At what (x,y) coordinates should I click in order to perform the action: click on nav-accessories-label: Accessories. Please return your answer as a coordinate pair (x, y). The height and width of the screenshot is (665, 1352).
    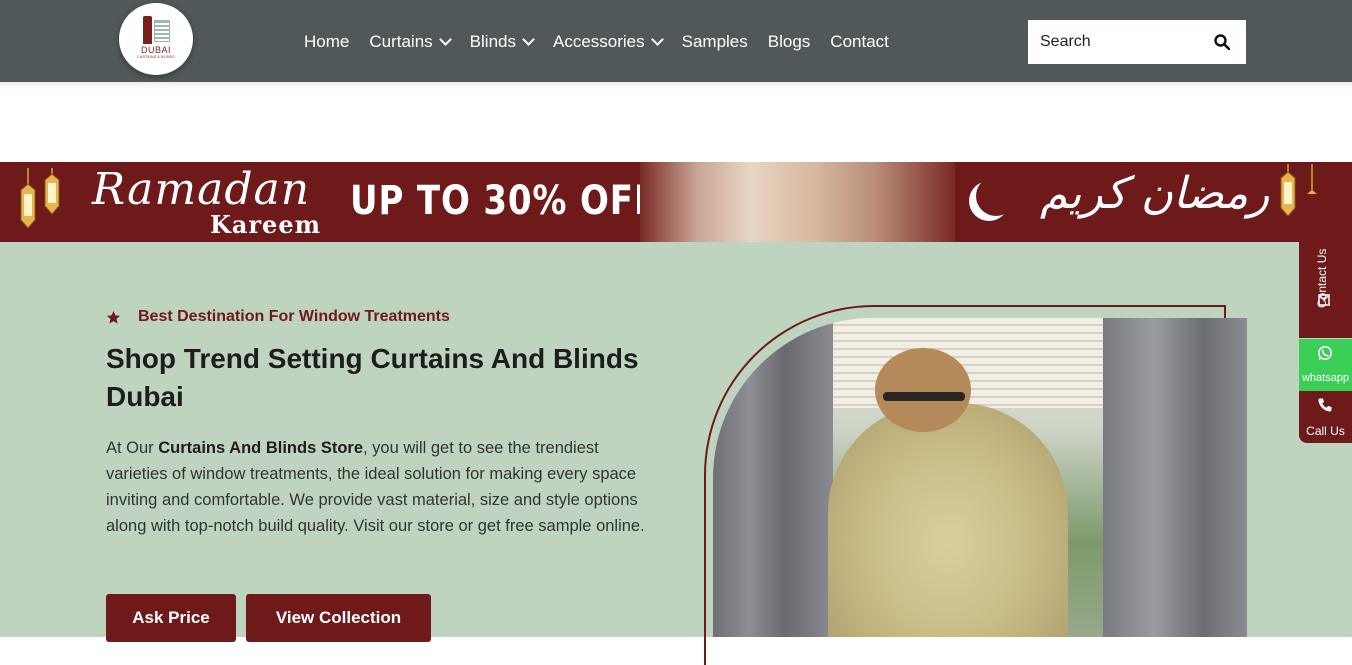
    Looking at the image, I should click on (598, 41).